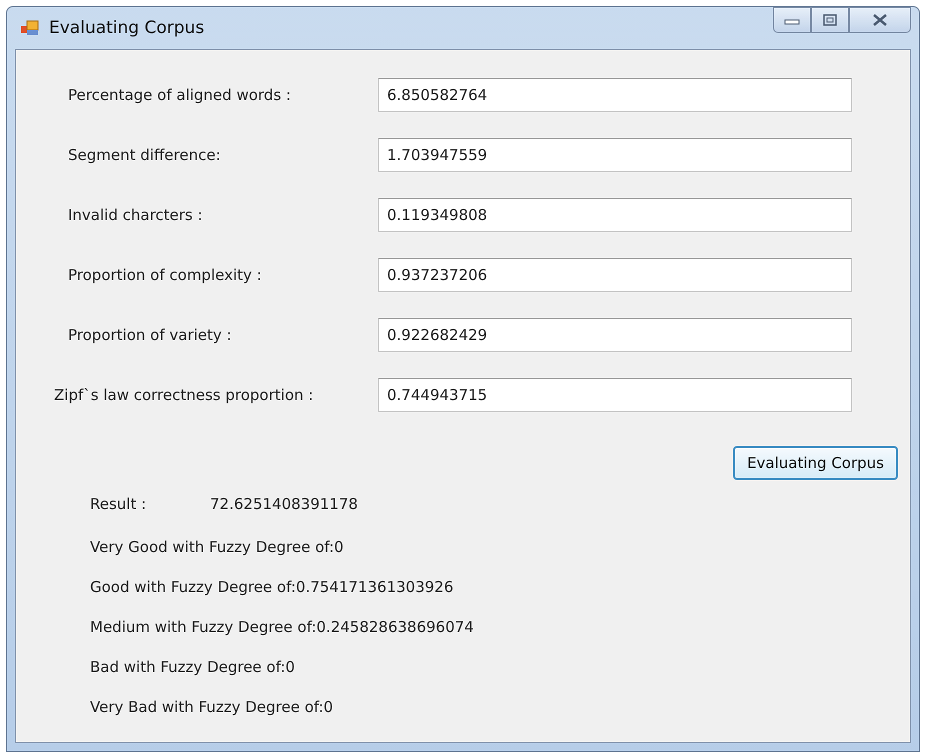  What do you see at coordinates (615, 275) in the screenshot?
I see `input-field: 0.937237206` at bounding box center [615, 275].